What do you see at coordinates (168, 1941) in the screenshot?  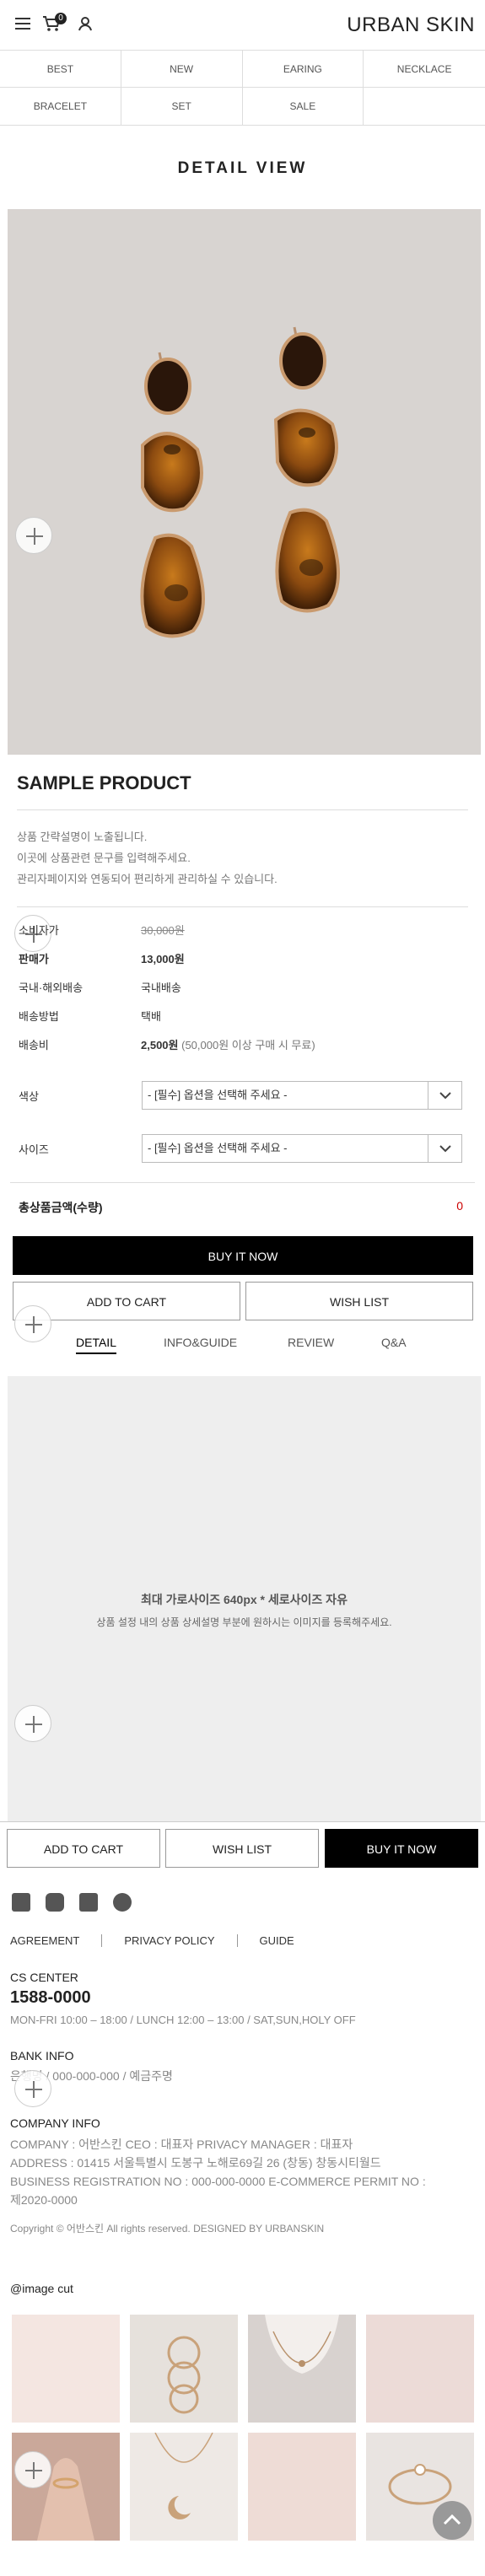 I see `privacy-policy-link: PRIVACY POLICY` at bounding box center [168, 1941].